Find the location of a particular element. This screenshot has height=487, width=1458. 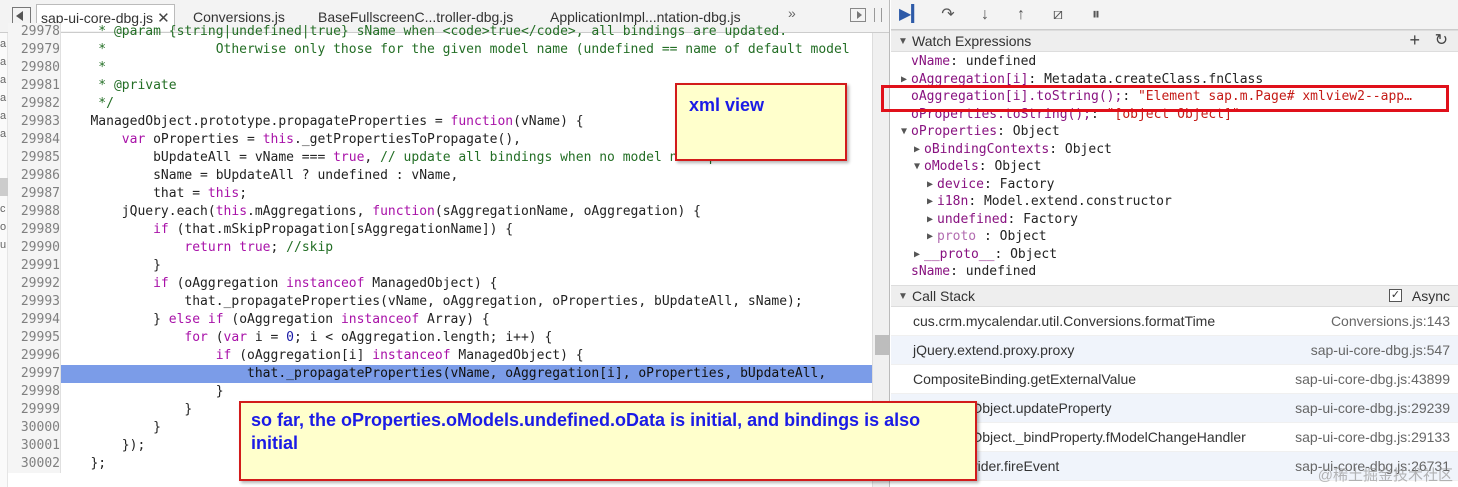

line-number: 29989 is located at coordinates (34, 230).